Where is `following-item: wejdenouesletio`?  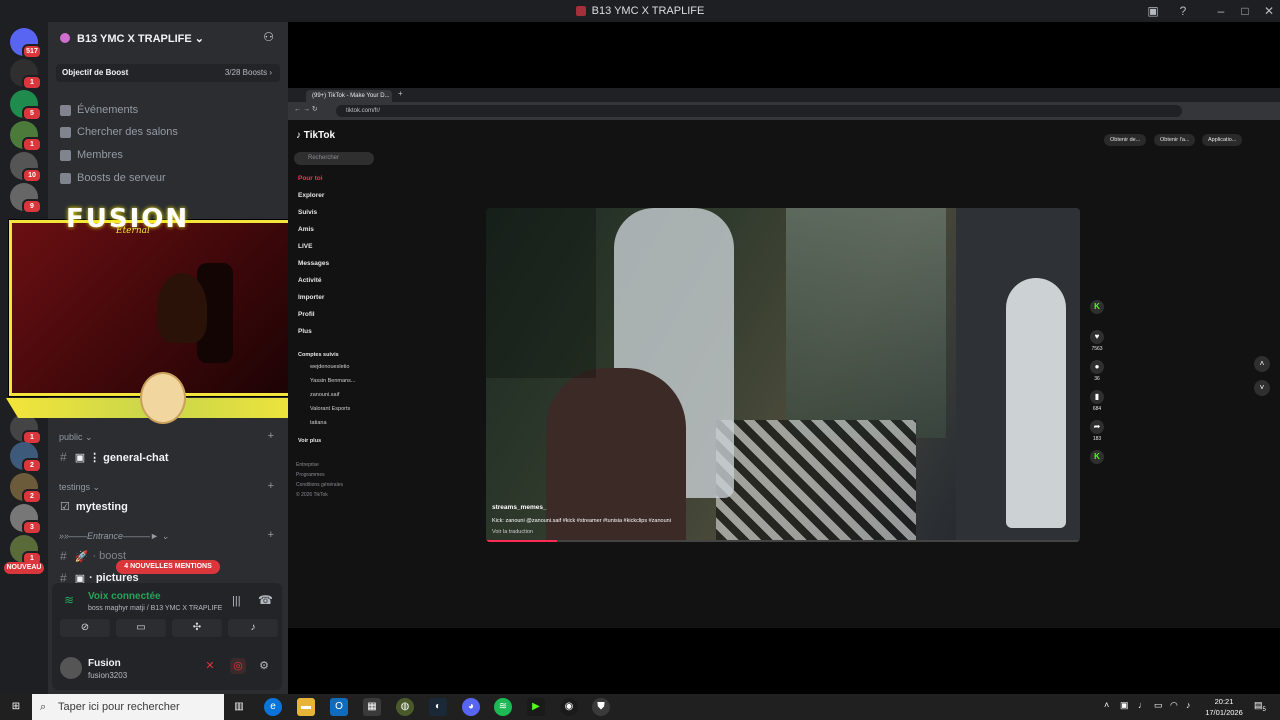
following-item: wejdenouesletio is located at coordinates (329, 367).